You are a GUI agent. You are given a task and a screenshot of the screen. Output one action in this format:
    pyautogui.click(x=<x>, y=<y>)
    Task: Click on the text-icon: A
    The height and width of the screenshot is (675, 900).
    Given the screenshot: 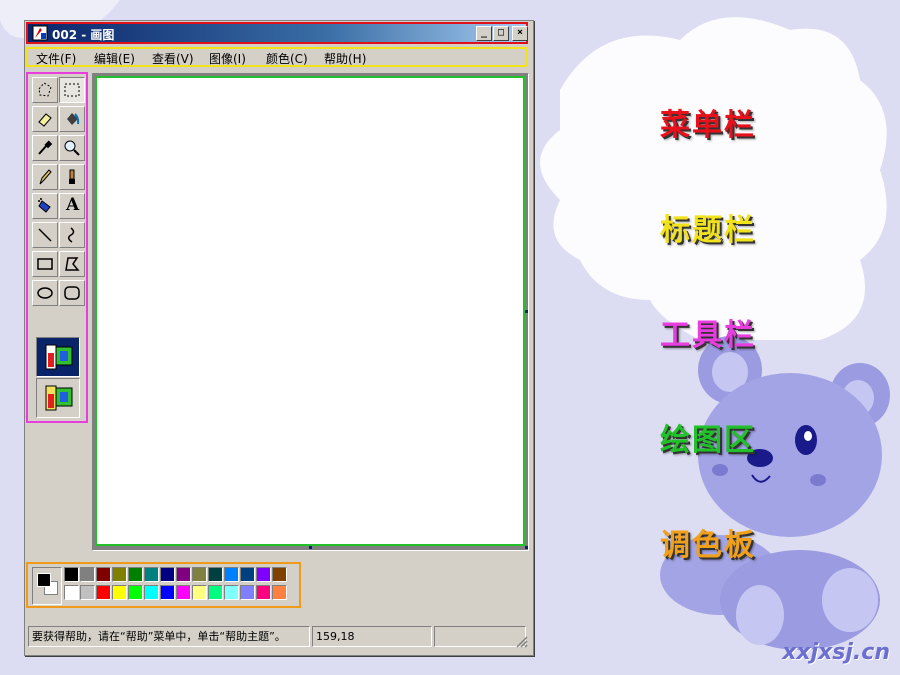 What is the action you would take?
    pyautogui.click(x=73, y=205)
    